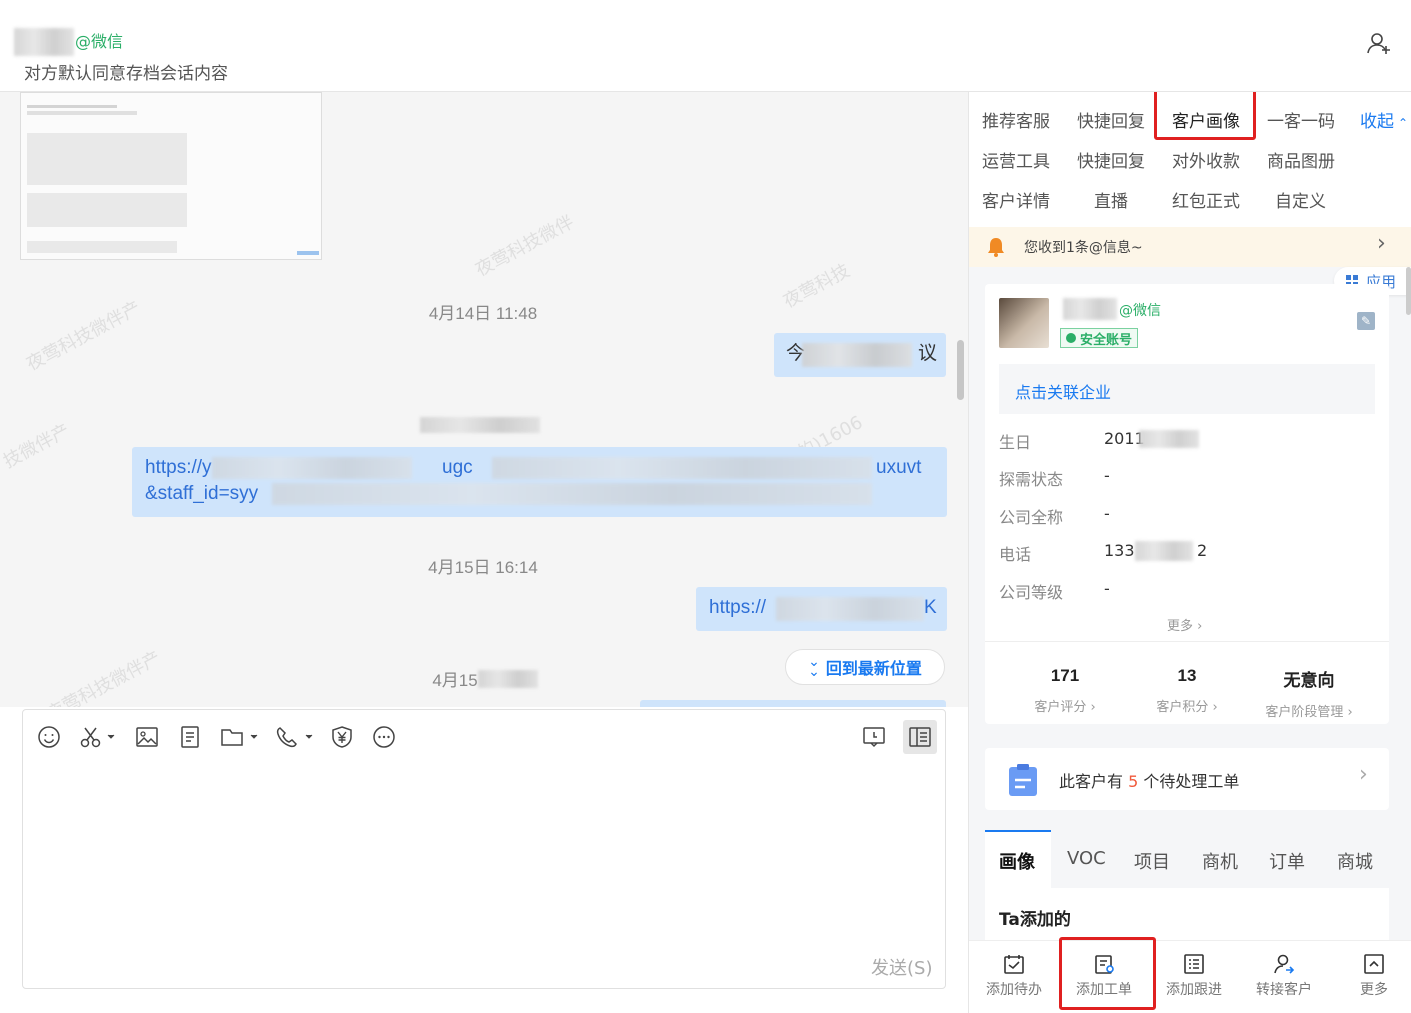  What do you see at coordinates (457, 468) in the screenshot?
I see `link-line1-mid: ugc` at bounding box center [457, 468].